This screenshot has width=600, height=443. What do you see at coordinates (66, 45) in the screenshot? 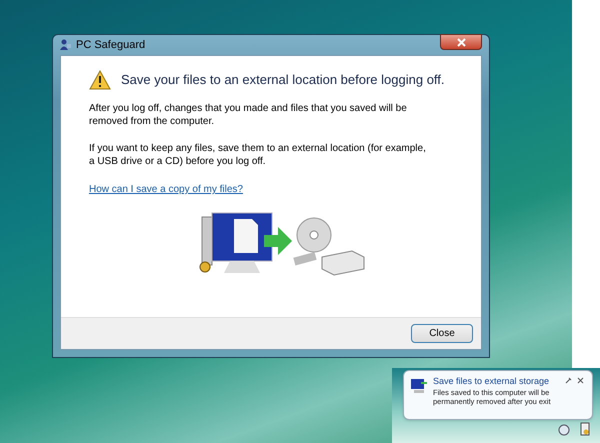
I see `user-icon` at bounding box center [66, 45].